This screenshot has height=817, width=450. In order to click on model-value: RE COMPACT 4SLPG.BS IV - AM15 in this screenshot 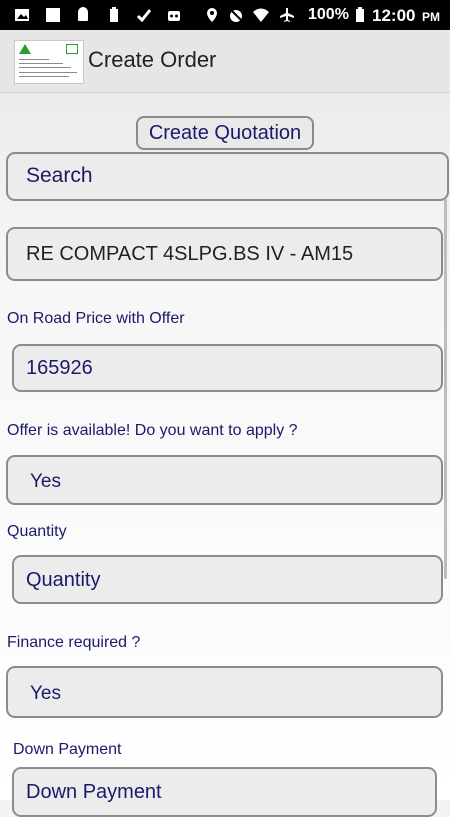, I will do `click(190, 254)`.